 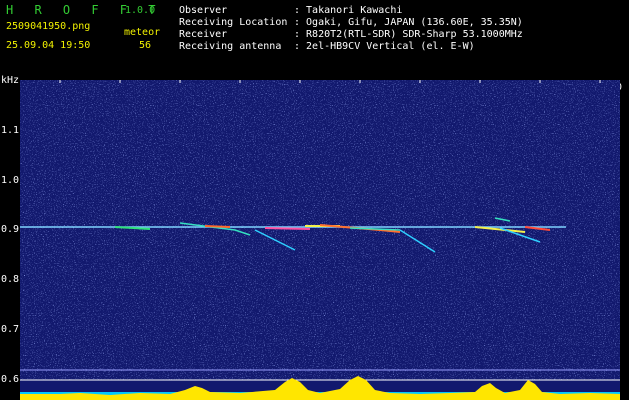 What do you see at coordinates (140, 10) in the screenshot?
I see `app-version: 1.0.0` at bounding box center [140, 10].